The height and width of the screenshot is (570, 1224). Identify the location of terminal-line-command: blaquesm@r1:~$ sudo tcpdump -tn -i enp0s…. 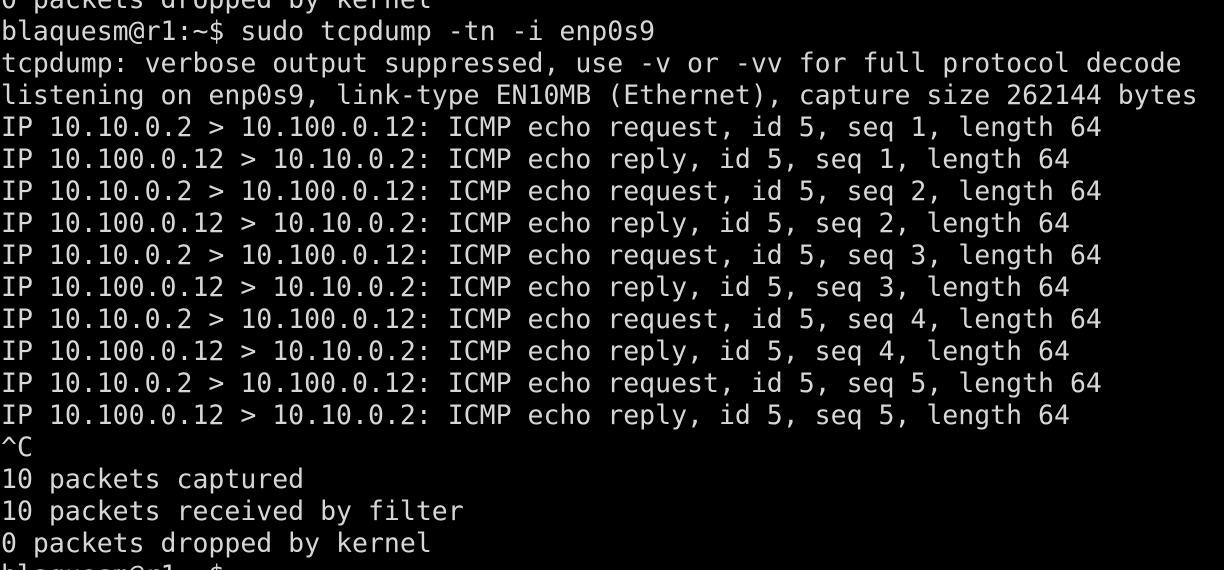
(328, 31).